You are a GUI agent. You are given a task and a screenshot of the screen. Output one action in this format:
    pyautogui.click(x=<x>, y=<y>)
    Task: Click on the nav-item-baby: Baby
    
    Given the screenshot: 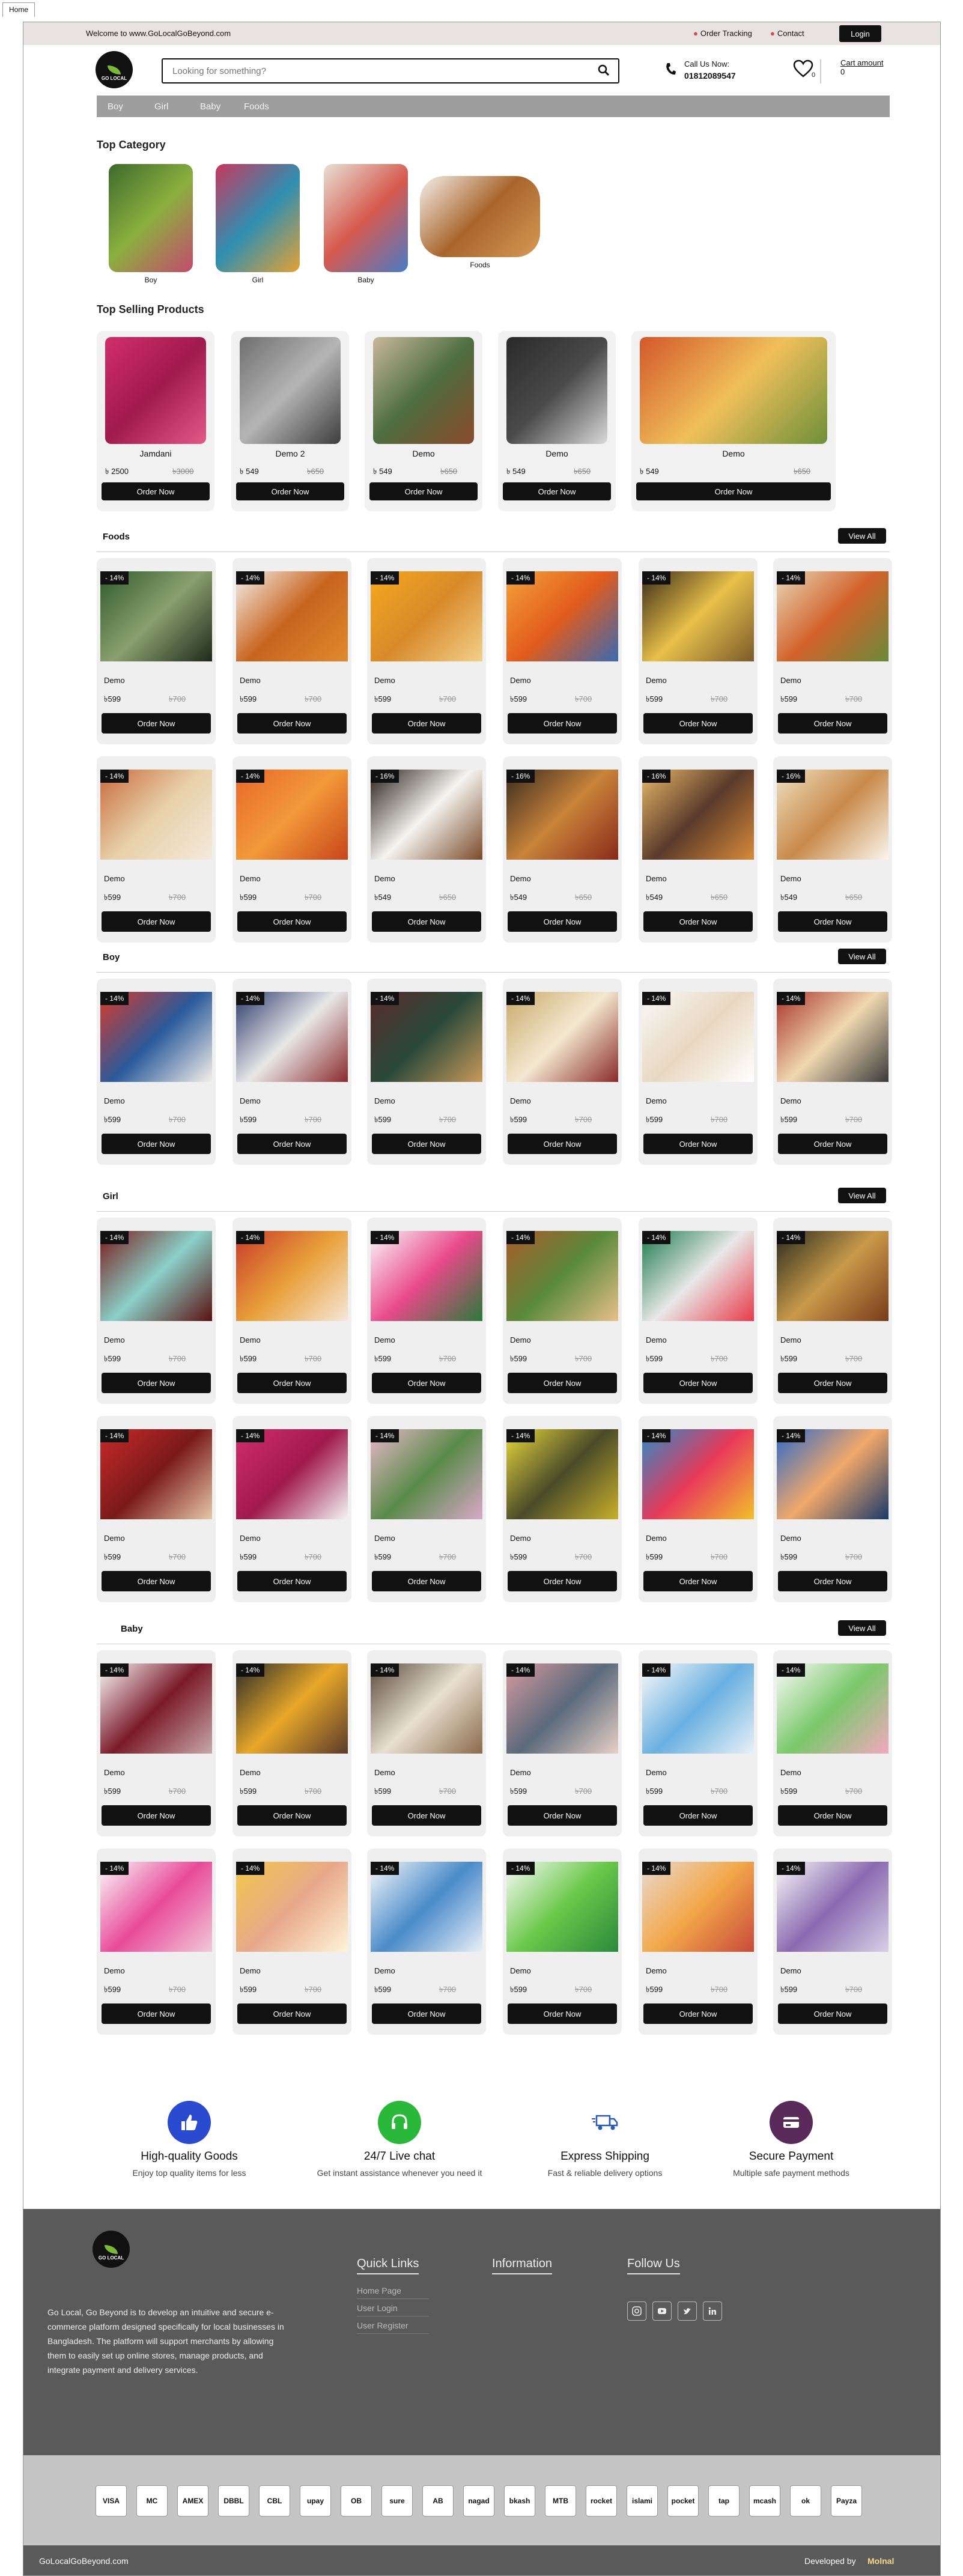 What is the action you would take?
    pyautogui.click(x=210, y=107)
    